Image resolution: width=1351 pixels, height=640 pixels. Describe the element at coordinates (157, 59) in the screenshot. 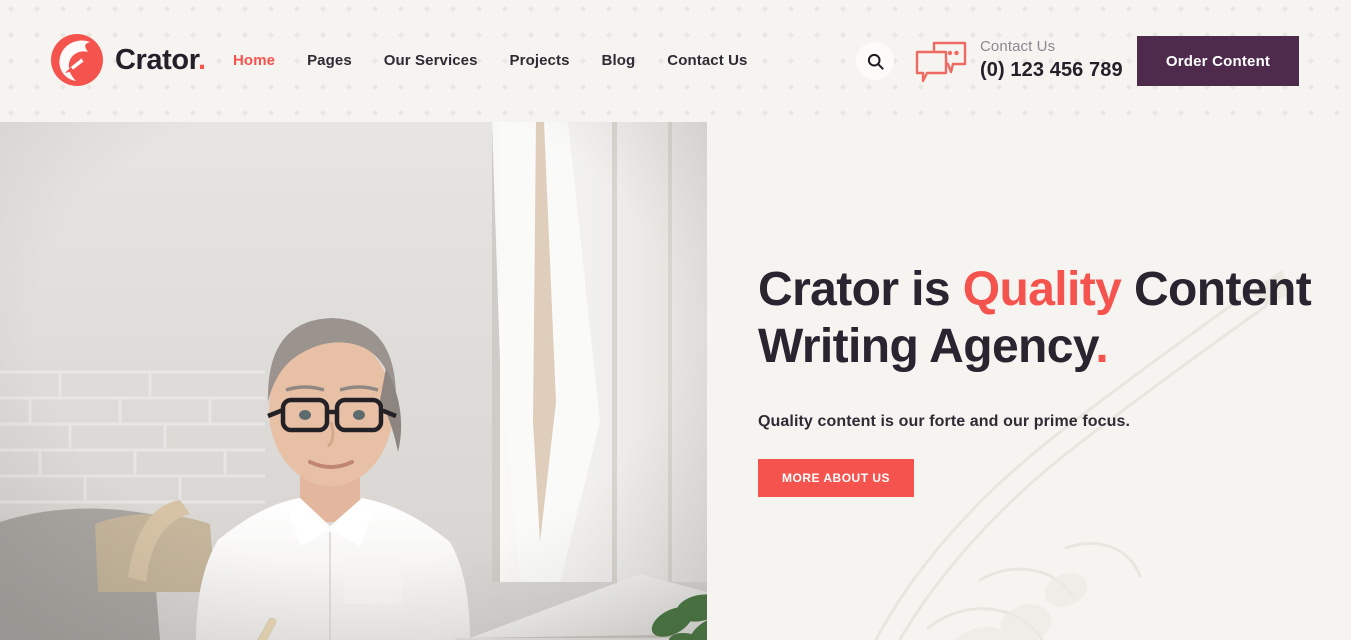

I see `brand-name-text: Crator` at that location.